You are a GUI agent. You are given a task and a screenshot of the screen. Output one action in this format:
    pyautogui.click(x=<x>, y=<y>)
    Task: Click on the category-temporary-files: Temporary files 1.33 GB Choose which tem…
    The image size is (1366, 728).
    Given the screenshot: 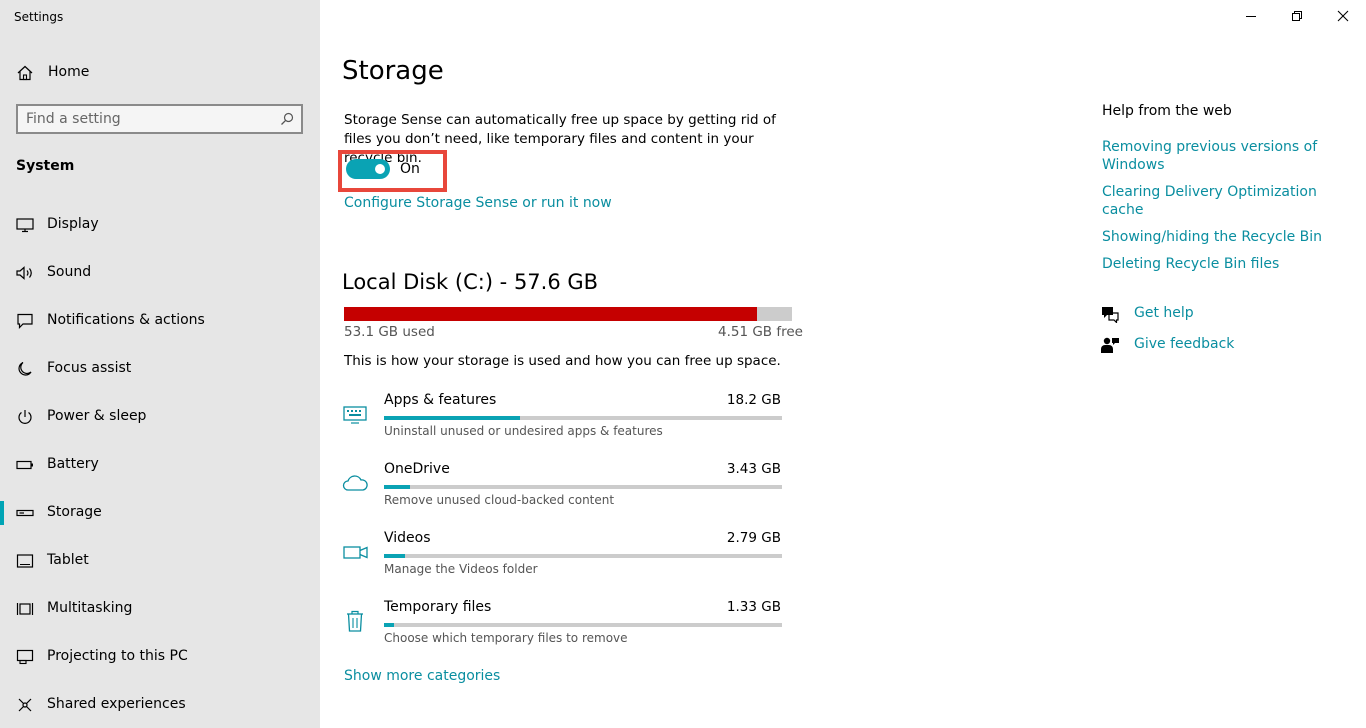 What is the action you would take?
    pyautogui.click(x=563, y=629)
    